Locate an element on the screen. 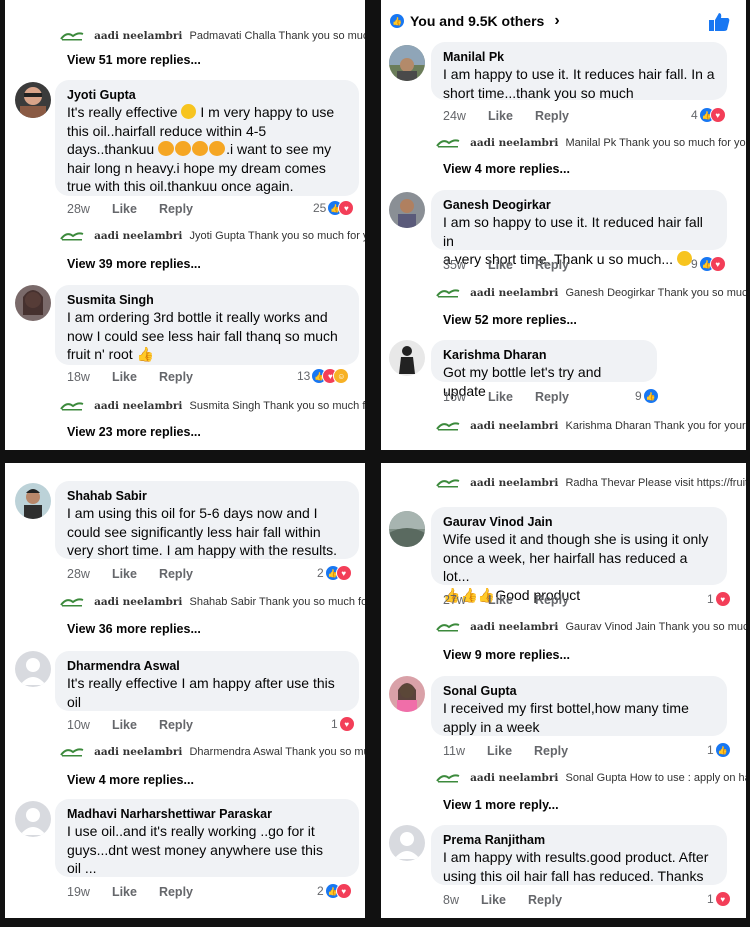  comment-time: 18w is located at coordinates (78, 377).